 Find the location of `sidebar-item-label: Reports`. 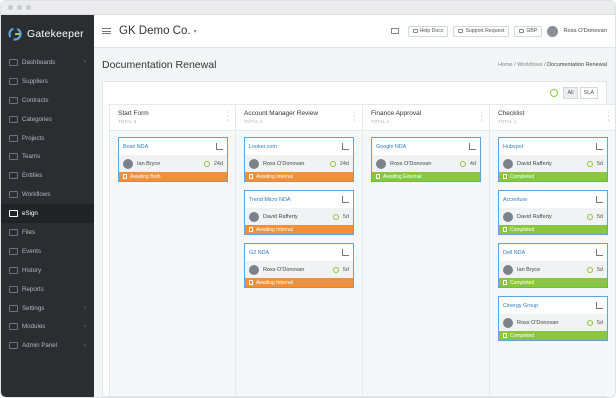

sidebar-item-label: Reports is located at coordinates (33, 289).